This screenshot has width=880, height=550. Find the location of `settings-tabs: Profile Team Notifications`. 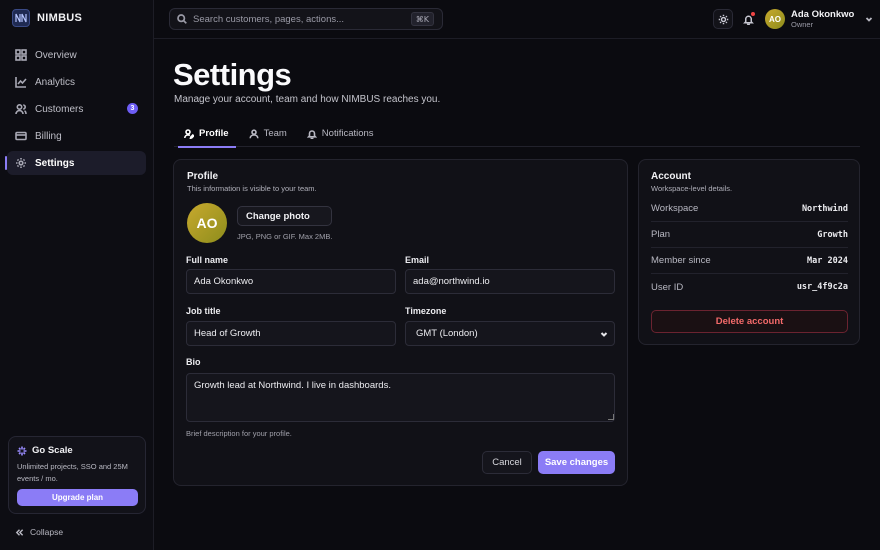

settings-tabs: Profile Team Notifications is located at coordinates (517, 134).